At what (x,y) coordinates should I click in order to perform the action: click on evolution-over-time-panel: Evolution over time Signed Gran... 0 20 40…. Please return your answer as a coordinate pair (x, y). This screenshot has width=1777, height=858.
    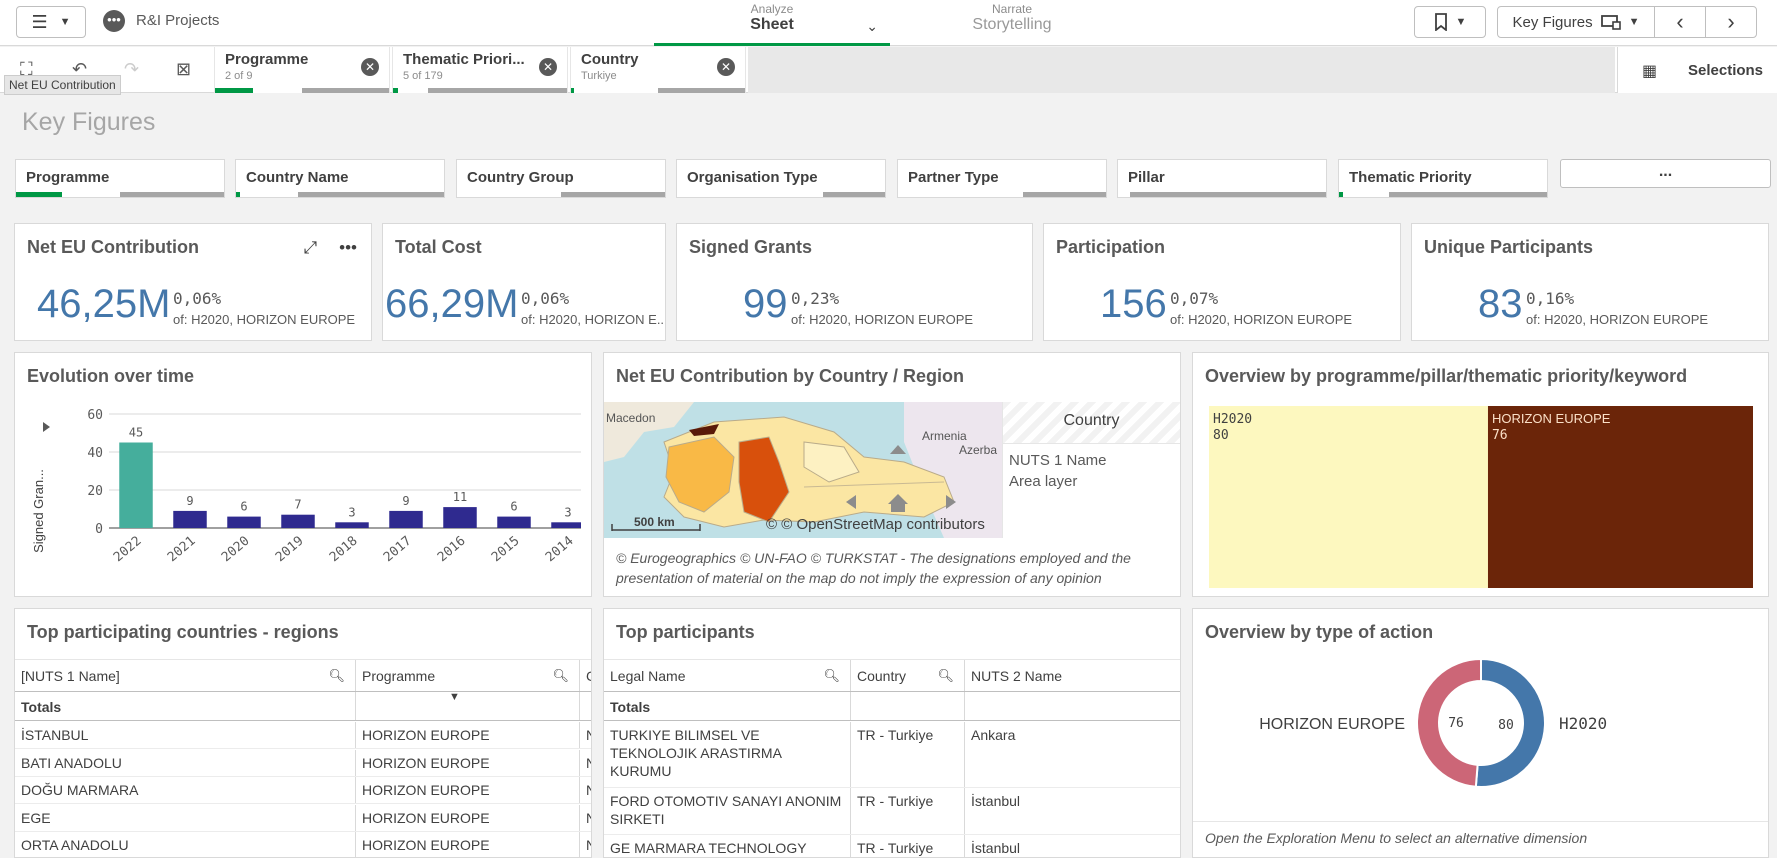
    Looking at the image, I should click on (303, 474).